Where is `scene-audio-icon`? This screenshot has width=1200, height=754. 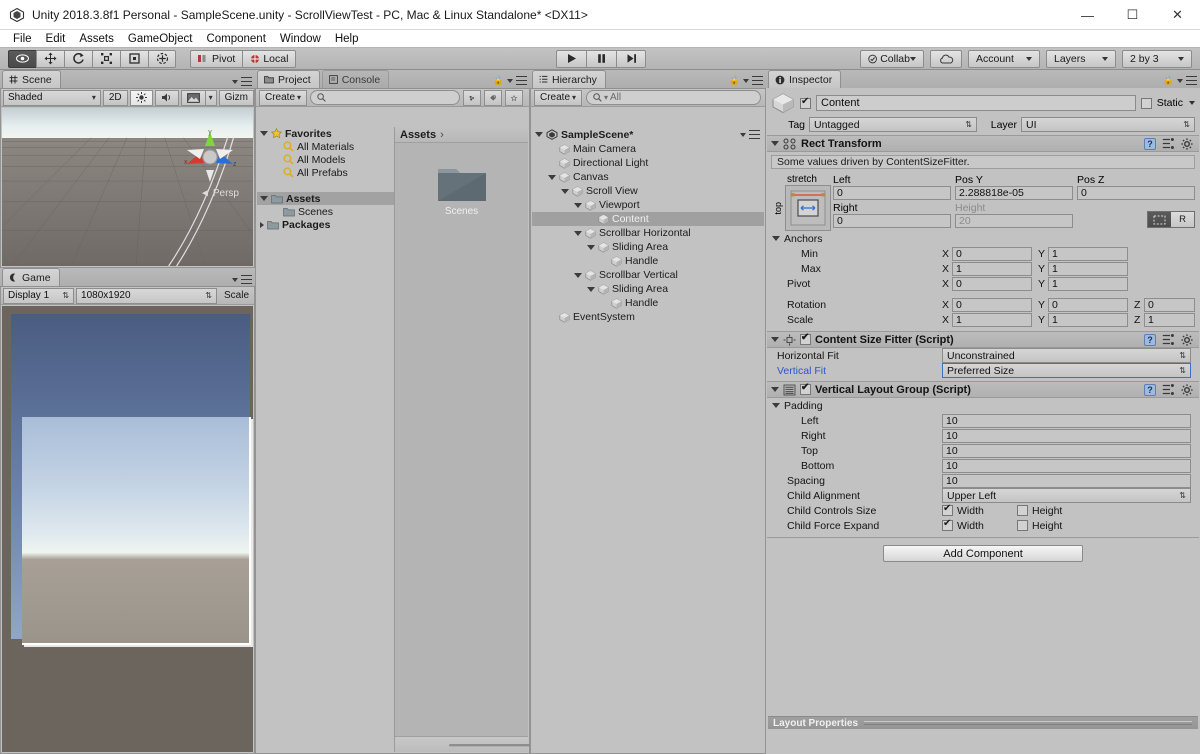
scene-audio-icon is located at coordinates (166, 97).